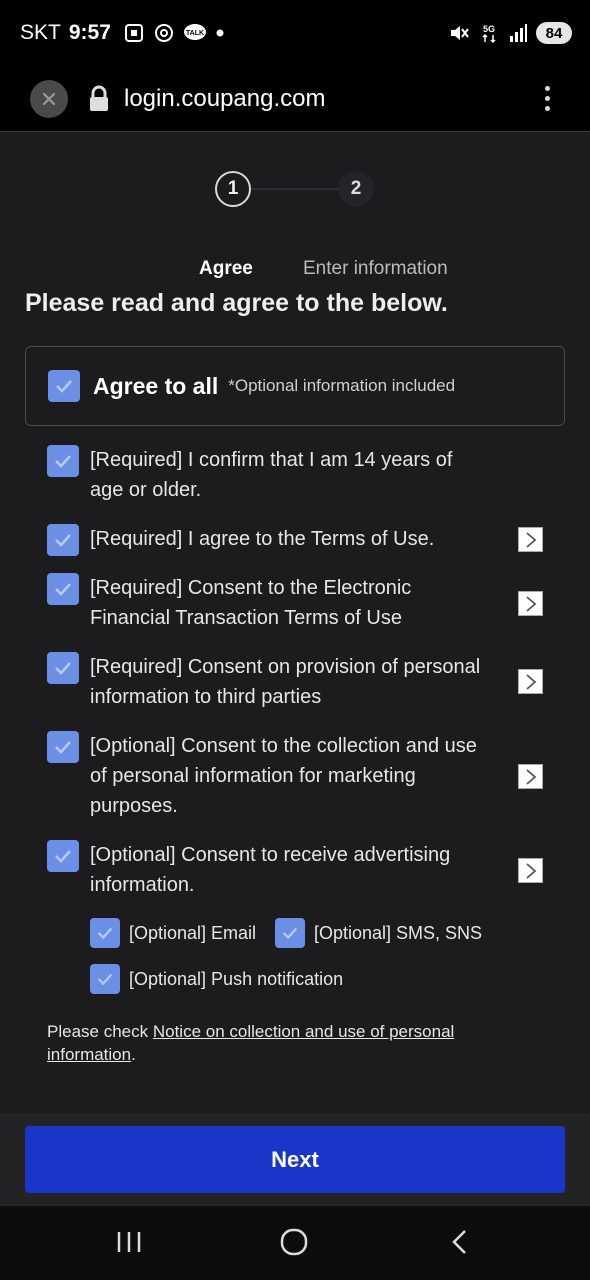  What do you see at coordinates (236, 303) in the screenshot?
I see `page-heading: Please read and agree to the below.` at bounding box center [236, 303].